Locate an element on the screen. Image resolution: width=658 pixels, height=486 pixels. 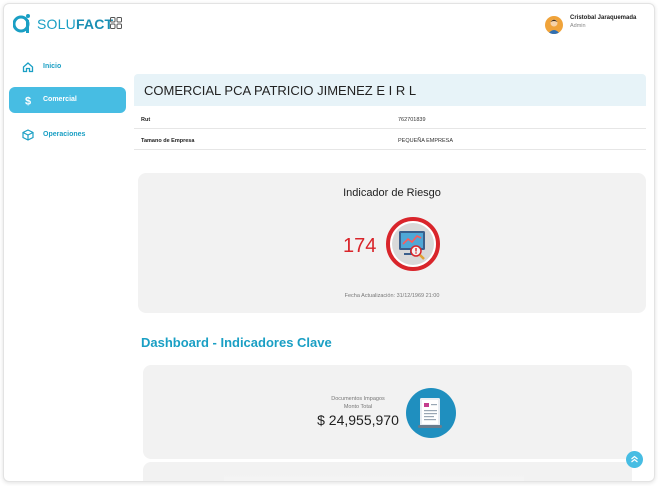
dashboard-title: Dashboard - Indicadores Clave is located at coordinates (236, 342).